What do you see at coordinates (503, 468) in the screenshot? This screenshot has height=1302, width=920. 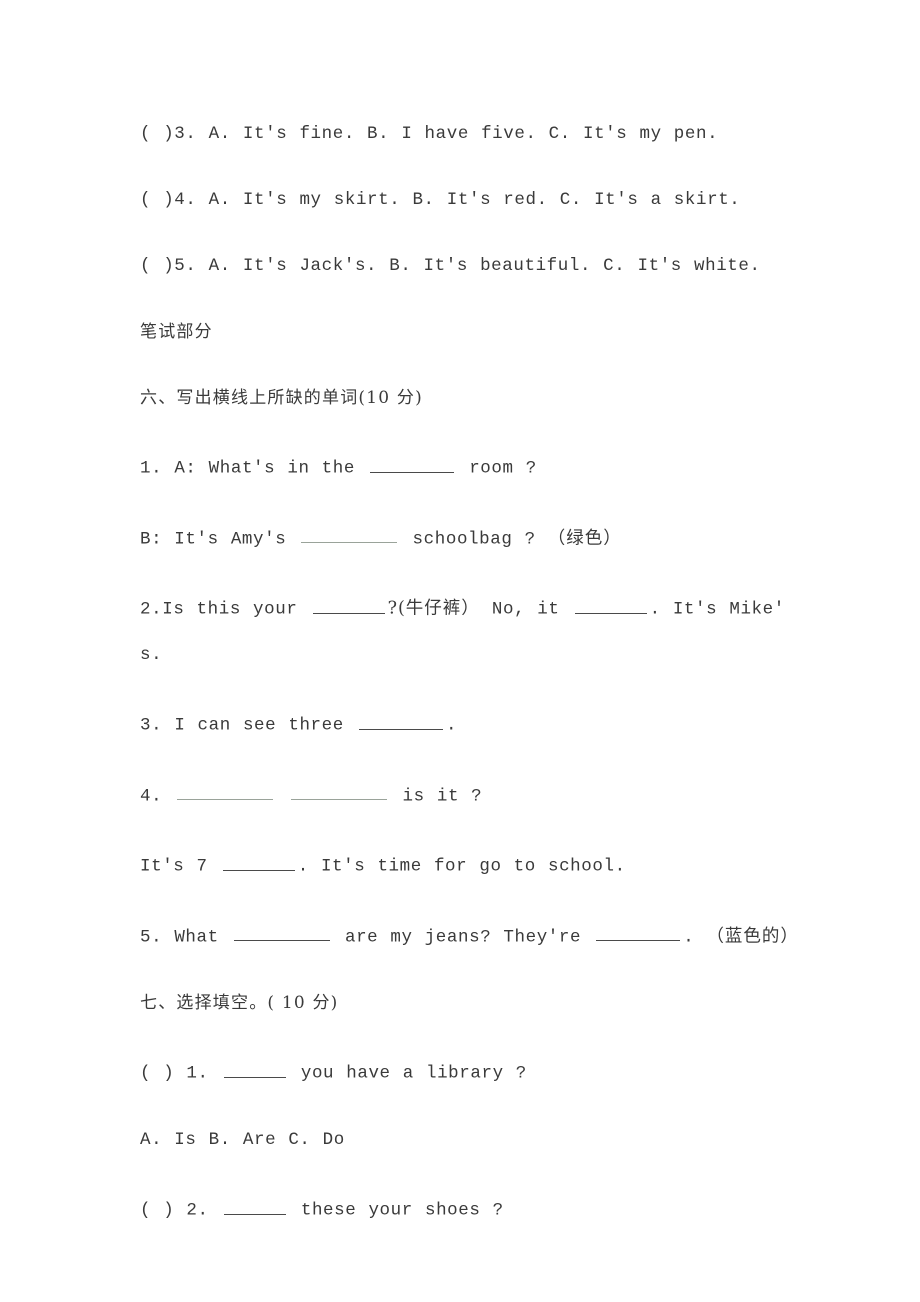 I see `question-tail: room ?` at bounding box center [503, 468].